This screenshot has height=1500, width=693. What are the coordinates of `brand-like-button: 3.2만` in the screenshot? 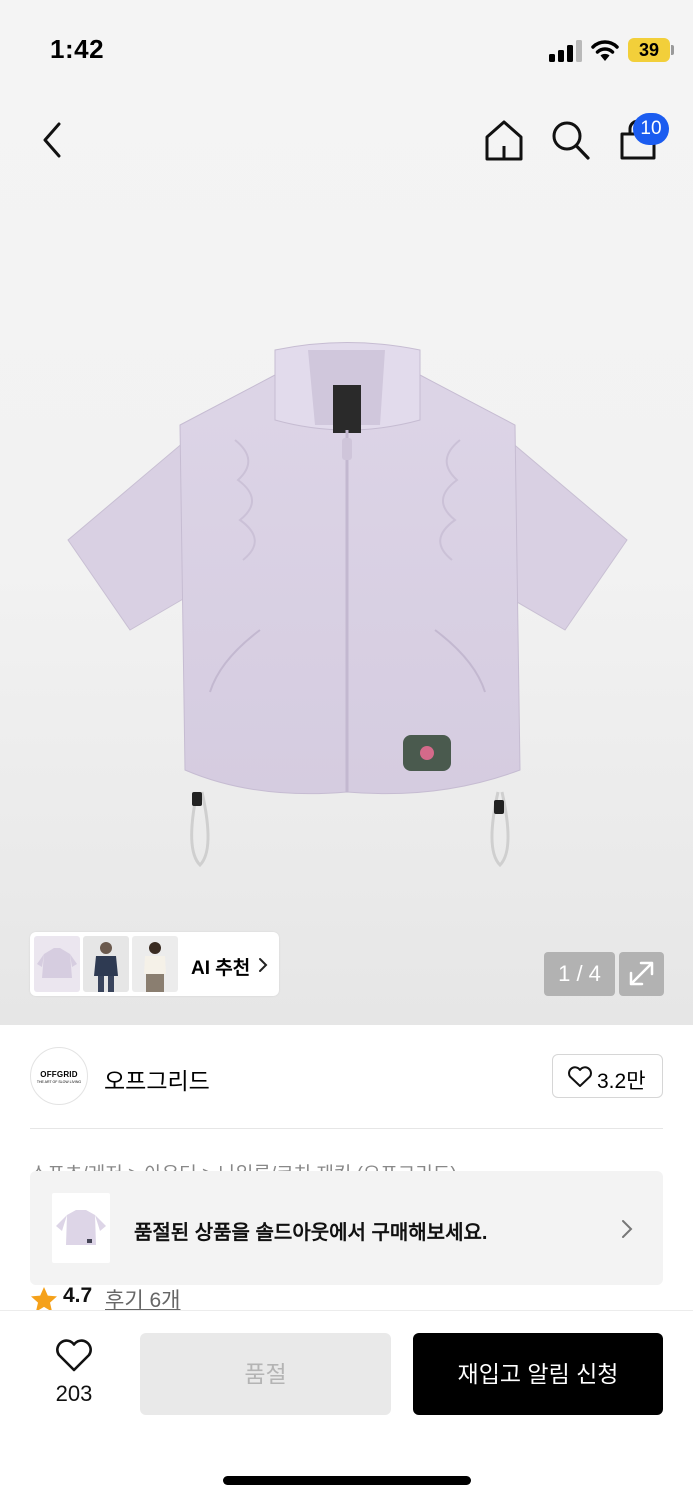 It's located at (607, 1076).